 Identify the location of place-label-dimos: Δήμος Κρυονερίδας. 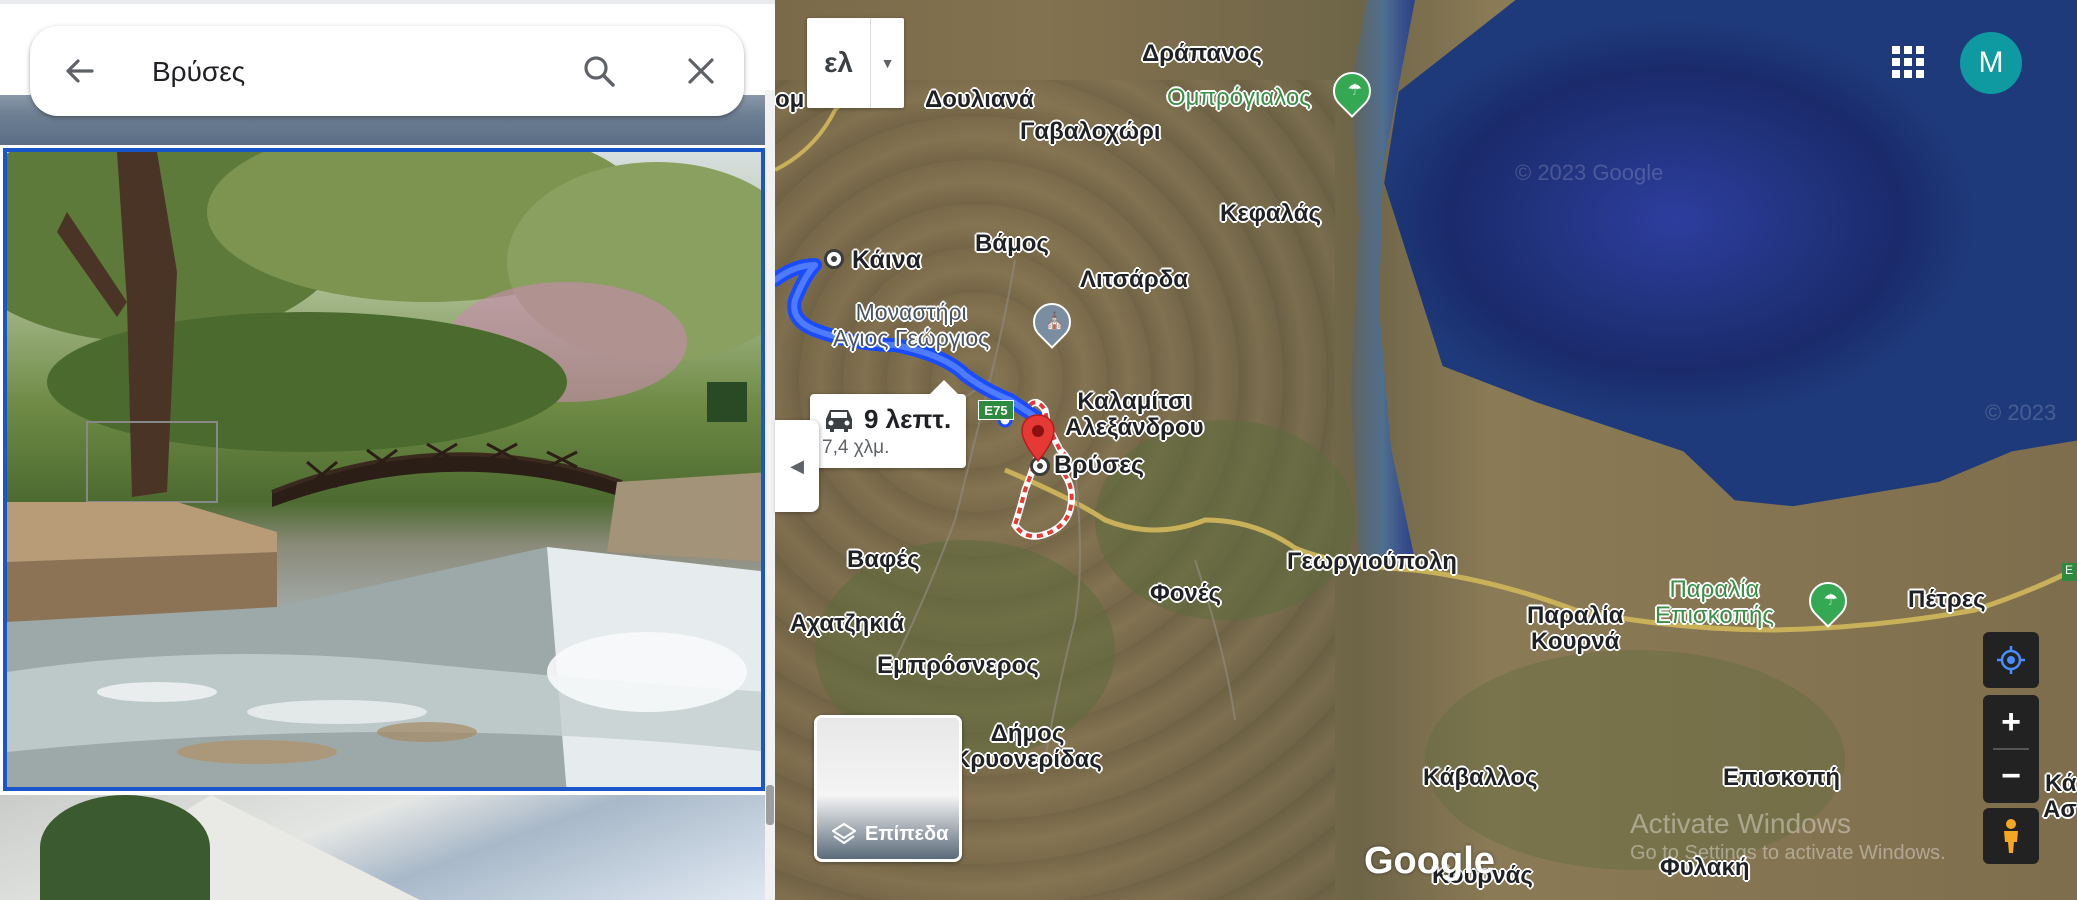
(1027, 747).